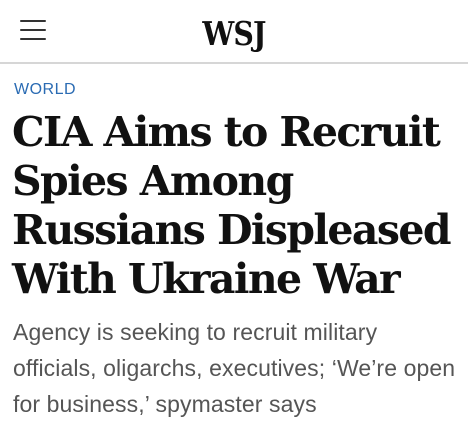 Image resolution: width=468 pixels, height=448 pixels. I want to click on section-link-world: WORLD, so click(45, 90).